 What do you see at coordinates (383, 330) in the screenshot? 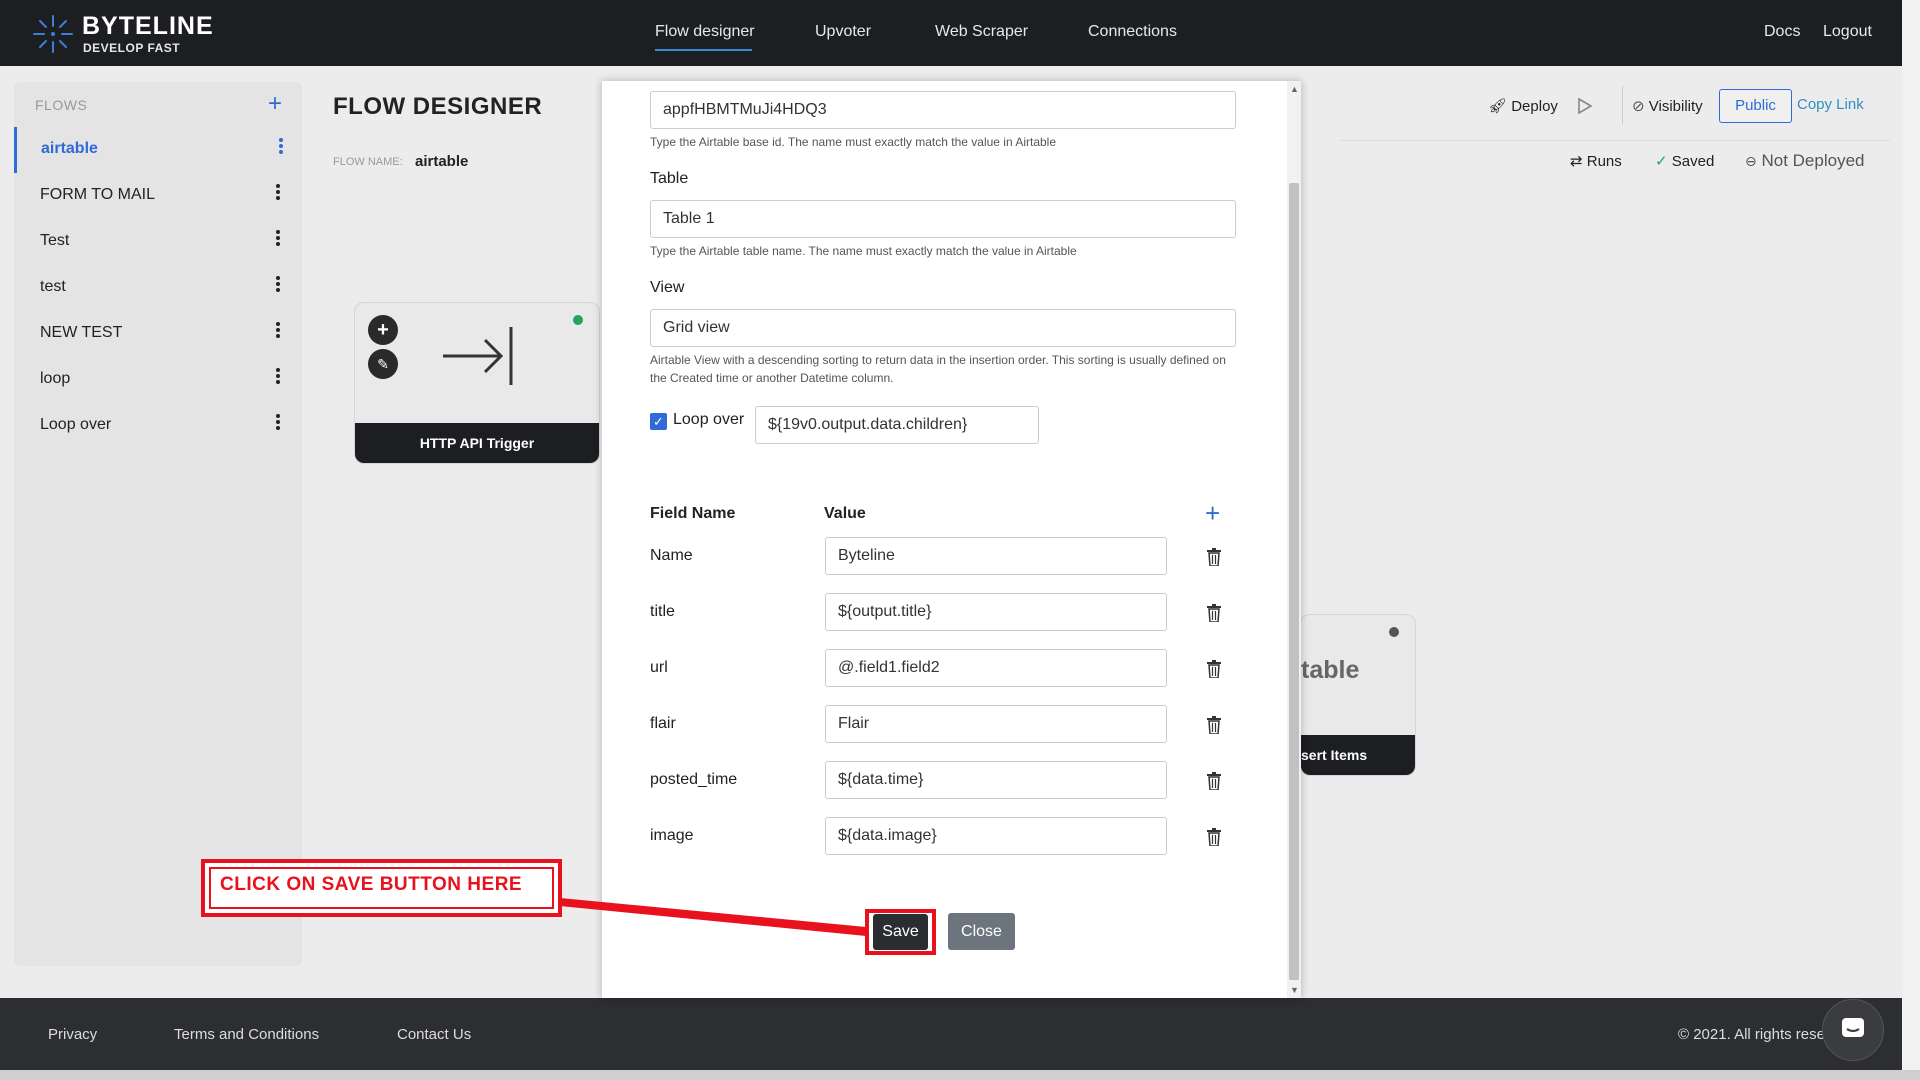
I see `add-node-icon: +` at bounding box center [383, 330].